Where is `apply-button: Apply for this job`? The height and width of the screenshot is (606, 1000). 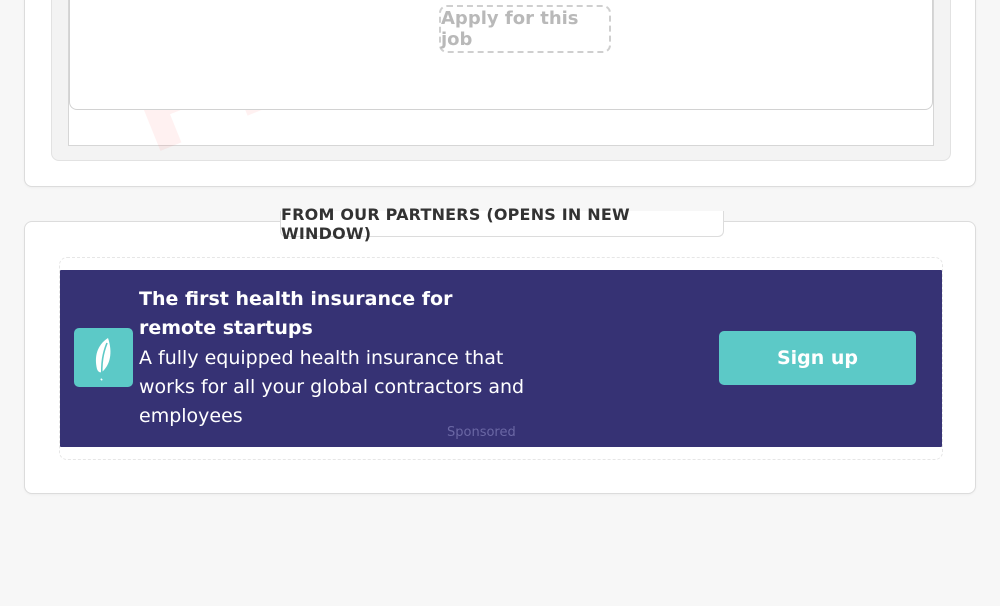 apply-button: Apply for this job is located at coordinates (525, 29).